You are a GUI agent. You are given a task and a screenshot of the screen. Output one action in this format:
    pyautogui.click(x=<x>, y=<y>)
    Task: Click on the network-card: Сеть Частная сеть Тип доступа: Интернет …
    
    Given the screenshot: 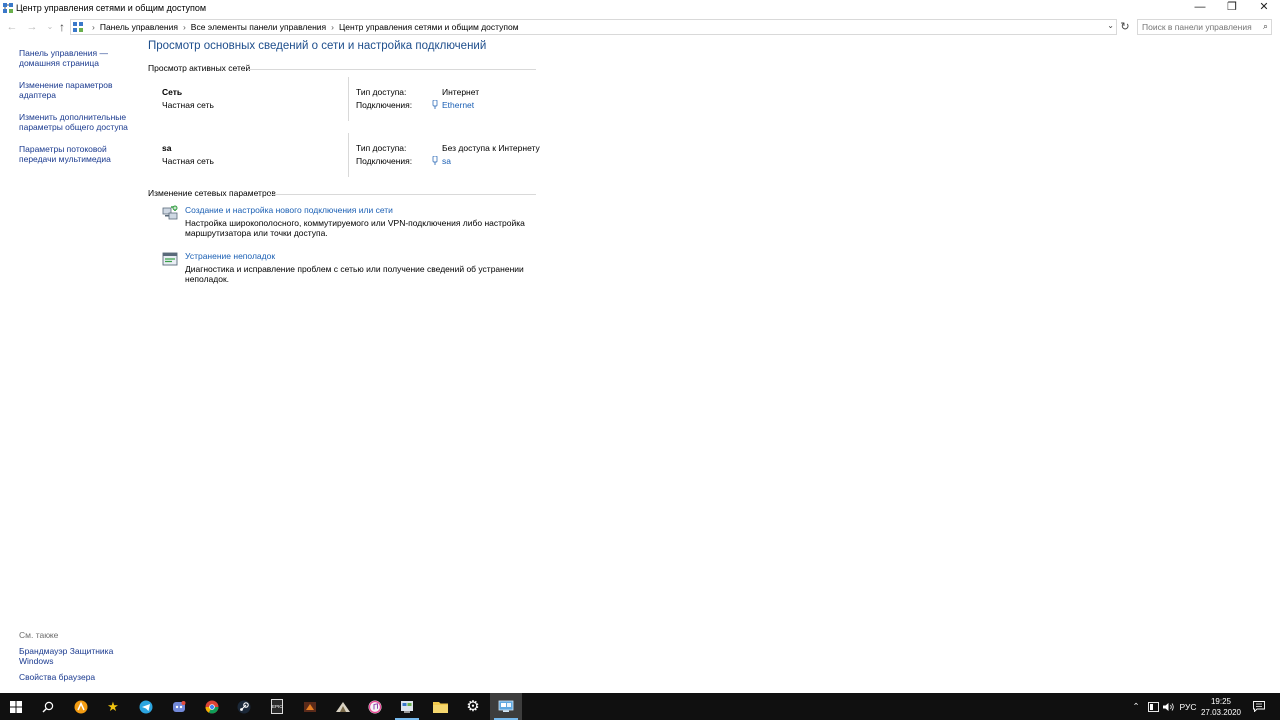 What is the action you would take?
    pyautogui.click(x=352, y=104)
    